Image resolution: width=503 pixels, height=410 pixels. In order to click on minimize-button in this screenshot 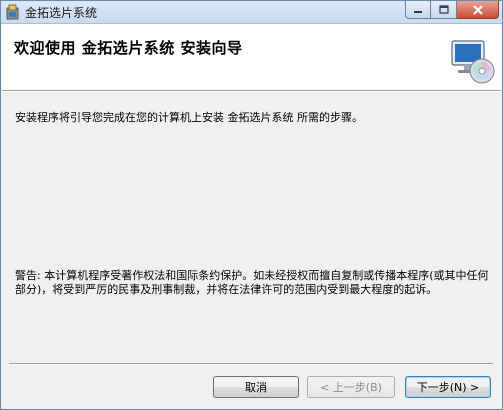, I will do `click(418, 10)`.